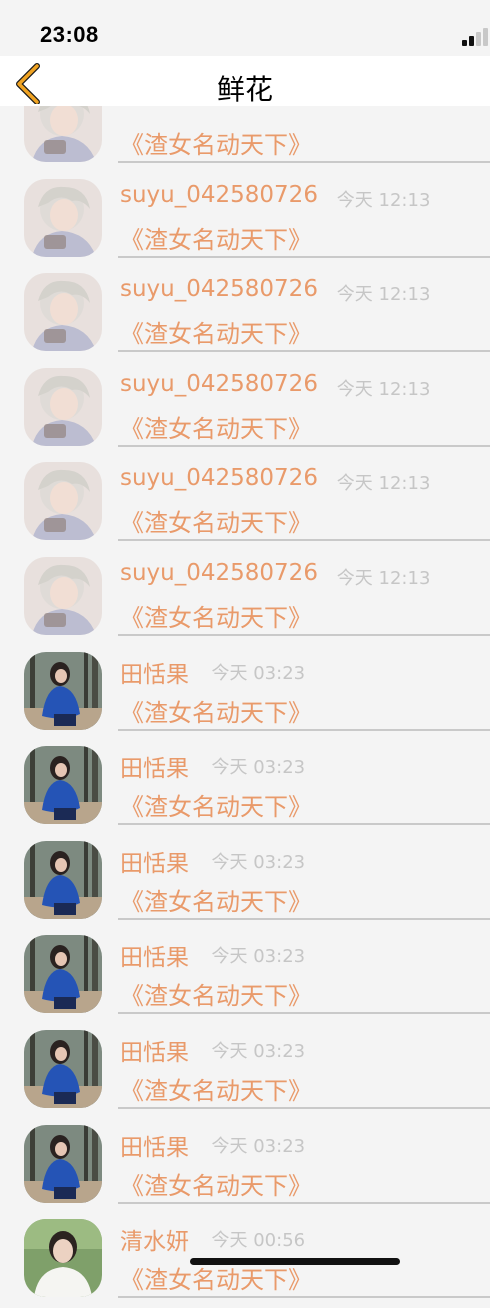 The height and width of the screenshot is (1308, 490). I want to click on status-time: 23:08, so click(69, 34).